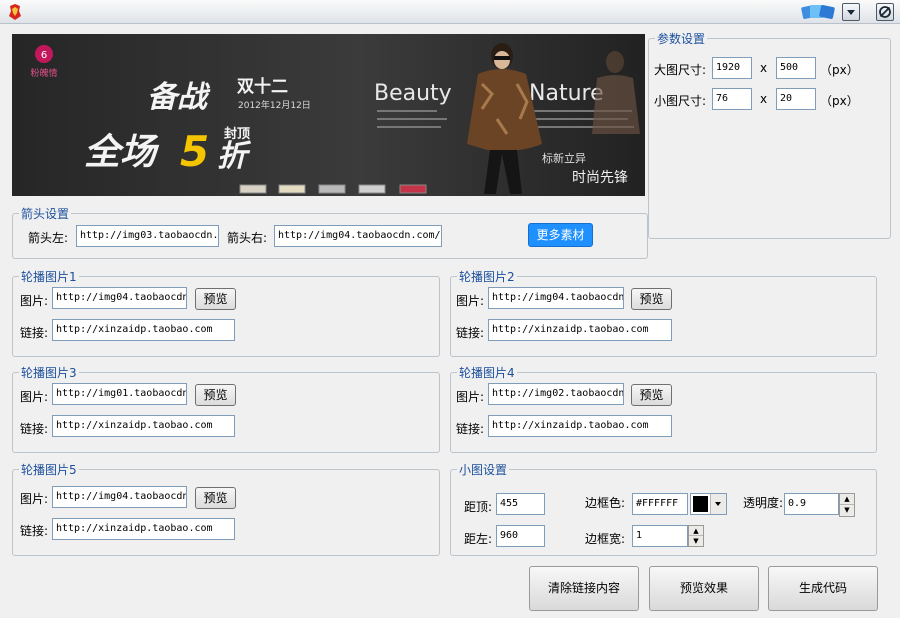 This screenshot has width=900, height=618. What do you see at coordinates (215, 498) in the screenshot?
I see `preview-button-5: 预览` at bounding box center [215, 498].